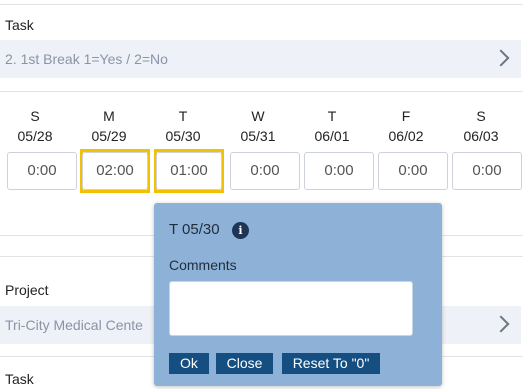 This screenshot has height=389, width=523. What do you see at coordinates (244, 363) in the screenshot?
I see `close-button: Close` at bounding box center [244, 363].